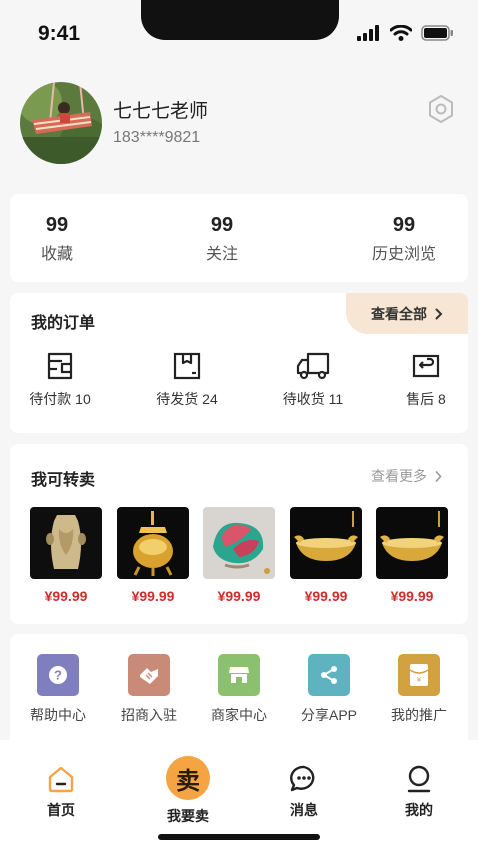  I want to click on see-more-button: 查看更多, so click(406, 476).